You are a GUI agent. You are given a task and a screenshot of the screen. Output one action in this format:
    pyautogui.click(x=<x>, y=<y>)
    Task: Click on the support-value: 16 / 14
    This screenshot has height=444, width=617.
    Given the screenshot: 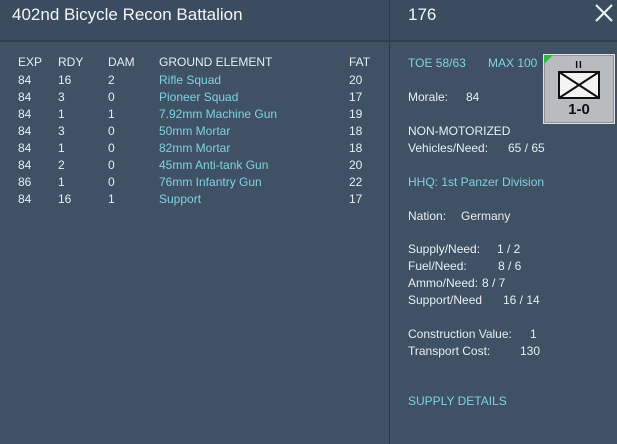 What is the action you would take?
    pyautogui.click(x=521, y=300)
    